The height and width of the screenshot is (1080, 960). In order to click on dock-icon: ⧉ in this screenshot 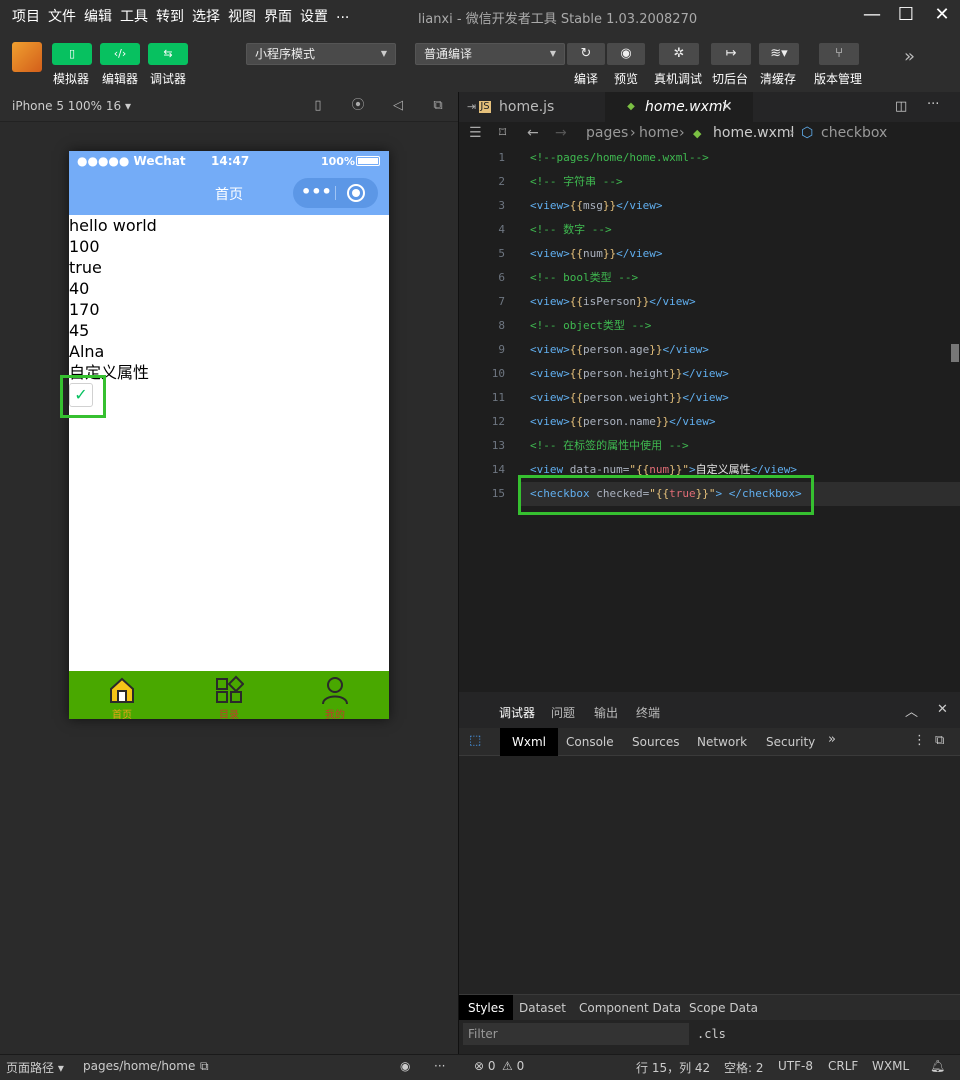, I will do `click(939, 740)`.